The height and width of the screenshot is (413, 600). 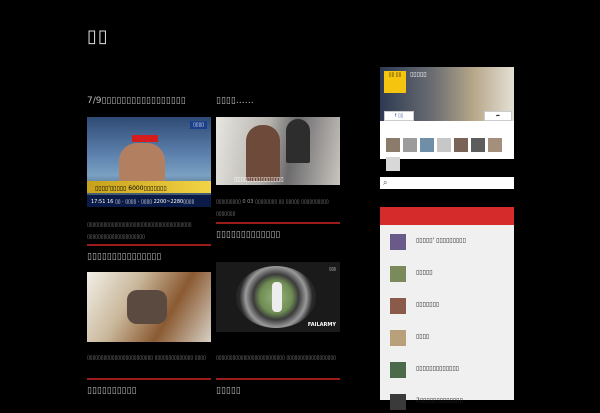 What do you see at coordinates (145, 138) in the screenshot?
I see `headband-shape` at bounding box center [145, 138].